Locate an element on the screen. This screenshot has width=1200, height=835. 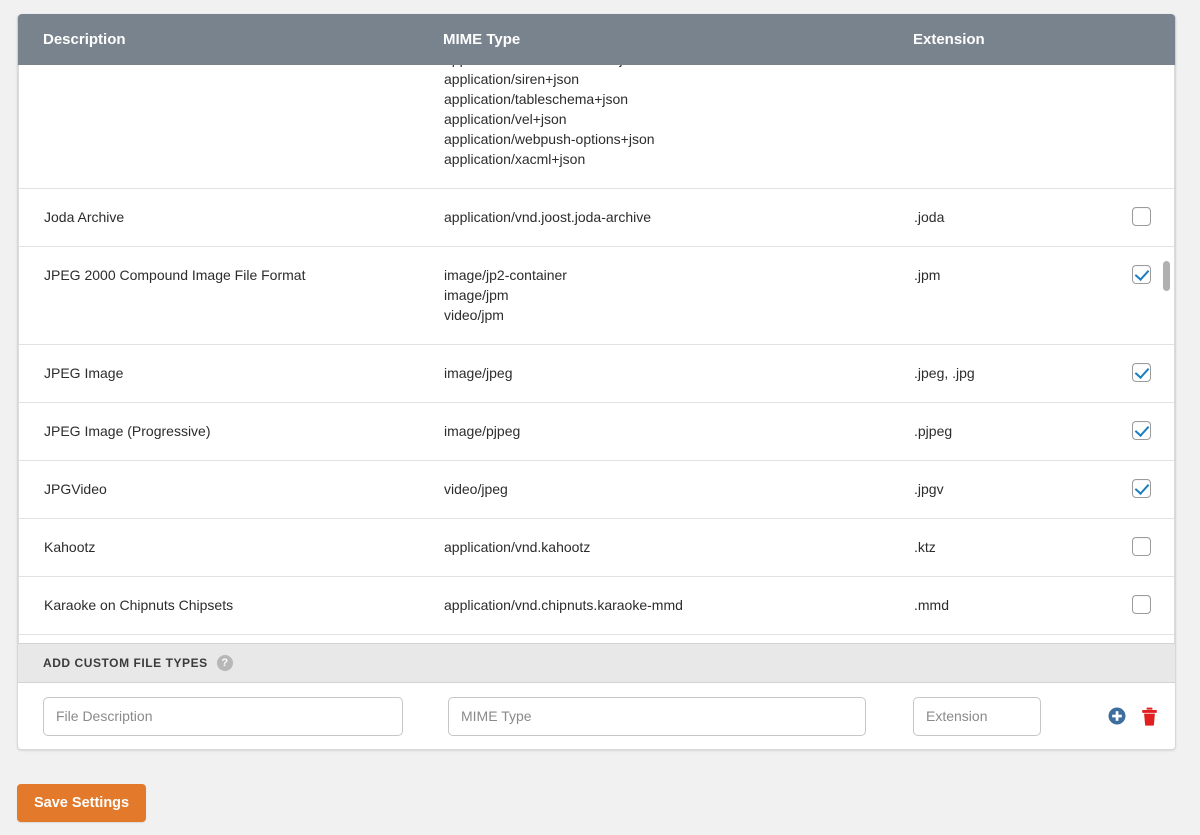
cell-extension: .pjpeg is located at coordinates (933, 431).